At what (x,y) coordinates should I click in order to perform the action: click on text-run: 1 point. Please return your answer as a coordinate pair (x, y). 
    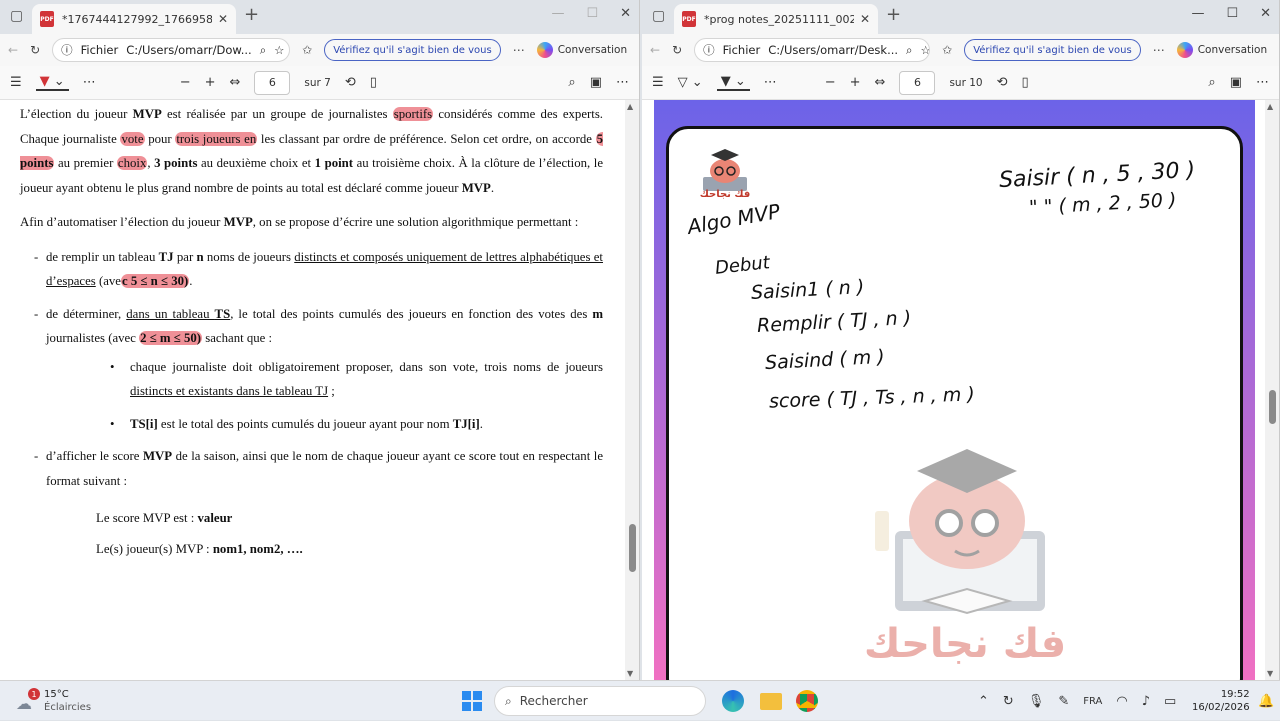
    Looking at the image, I should click on (334, 163).